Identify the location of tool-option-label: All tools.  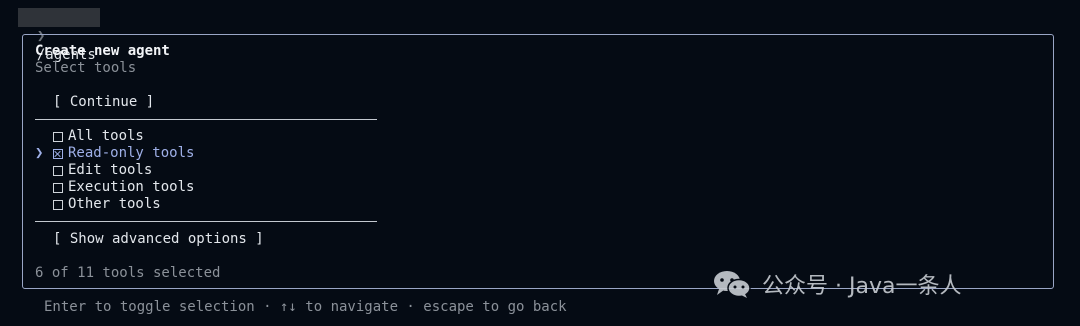
(106, 136).